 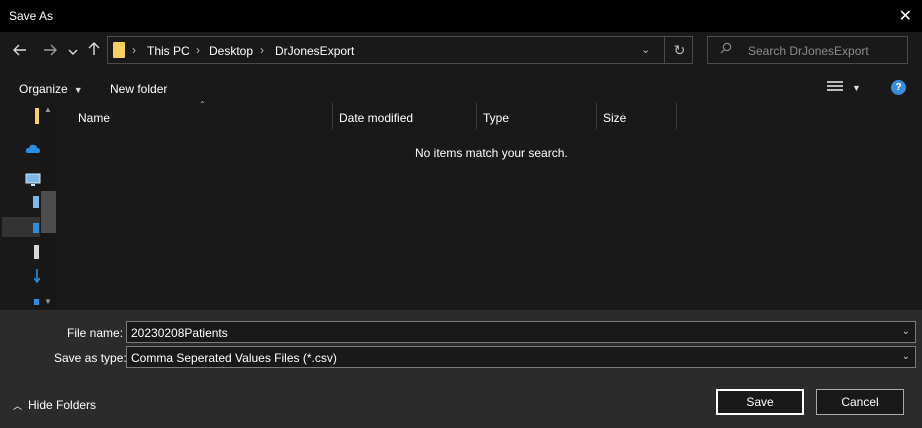 I want to click on chevron-up-icon: ︿, so click(x=18, y=406).